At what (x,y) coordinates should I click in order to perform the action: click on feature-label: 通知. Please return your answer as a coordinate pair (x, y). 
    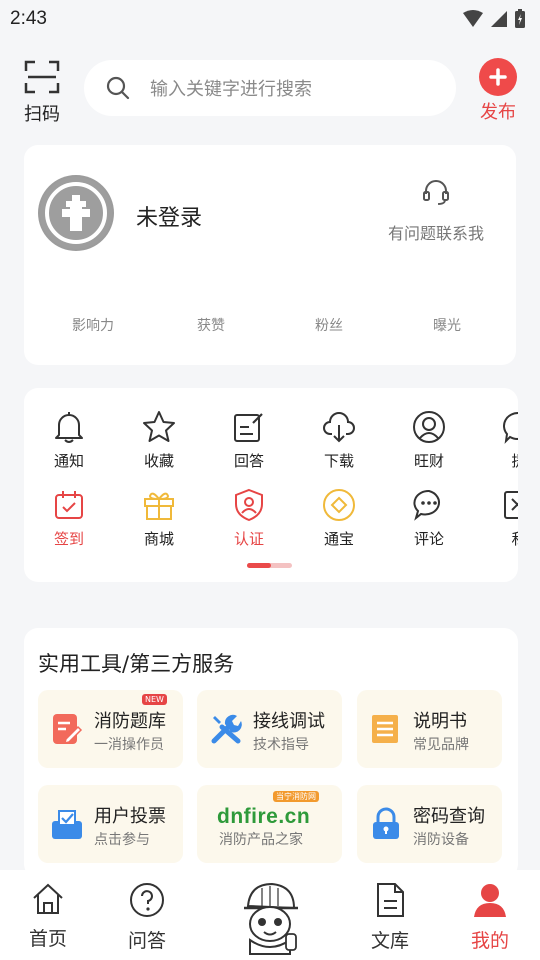
    Looking at the image, I should click on (68, 461).